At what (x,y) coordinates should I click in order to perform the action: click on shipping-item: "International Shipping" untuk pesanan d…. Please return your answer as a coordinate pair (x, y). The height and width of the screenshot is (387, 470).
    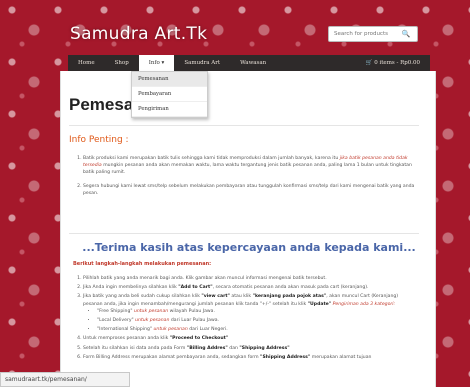
    Looking at the image, I should click on (257, 329).